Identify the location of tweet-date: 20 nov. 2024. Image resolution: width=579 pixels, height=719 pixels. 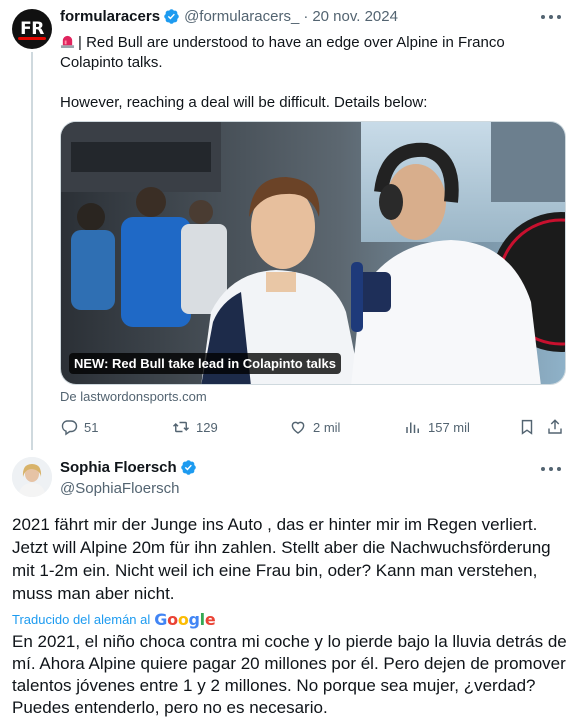
(355, 16).